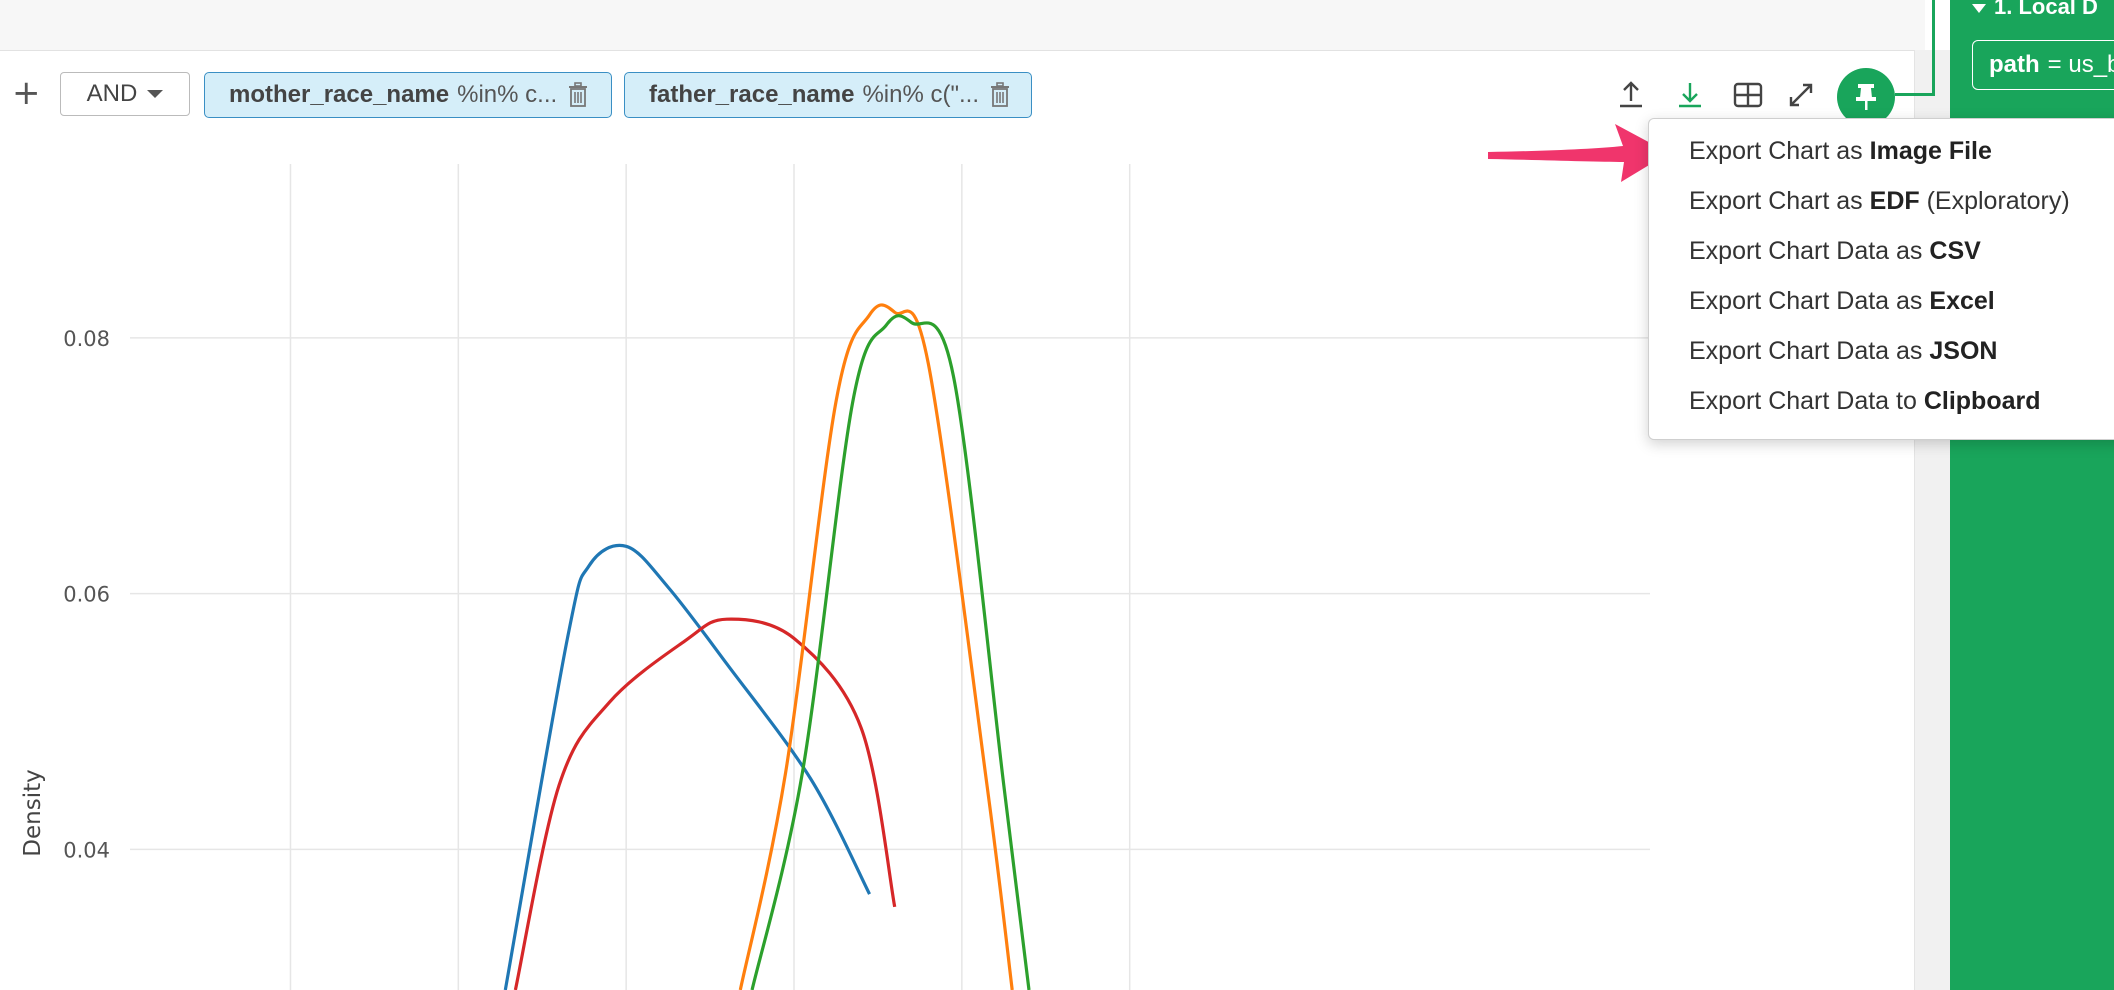 This screenshot has width=2114, height=990. I want to click on filter-operator-label: AND, so click(112, 93).